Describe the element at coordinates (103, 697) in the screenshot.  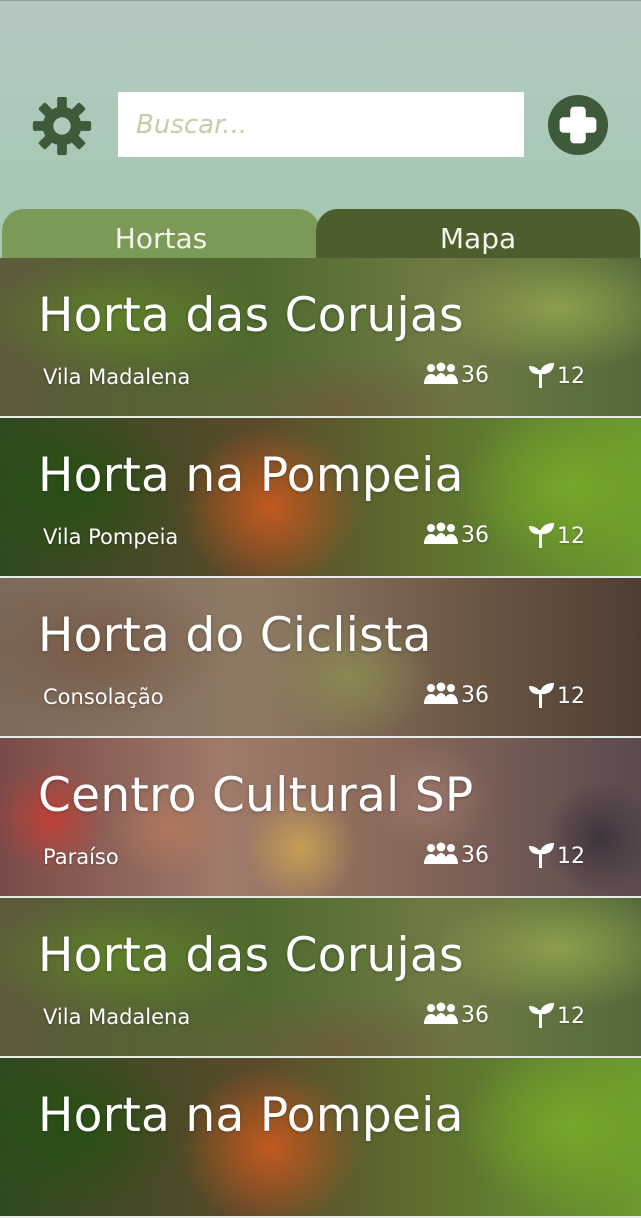
I see `garden-location: Consolação` at that location.